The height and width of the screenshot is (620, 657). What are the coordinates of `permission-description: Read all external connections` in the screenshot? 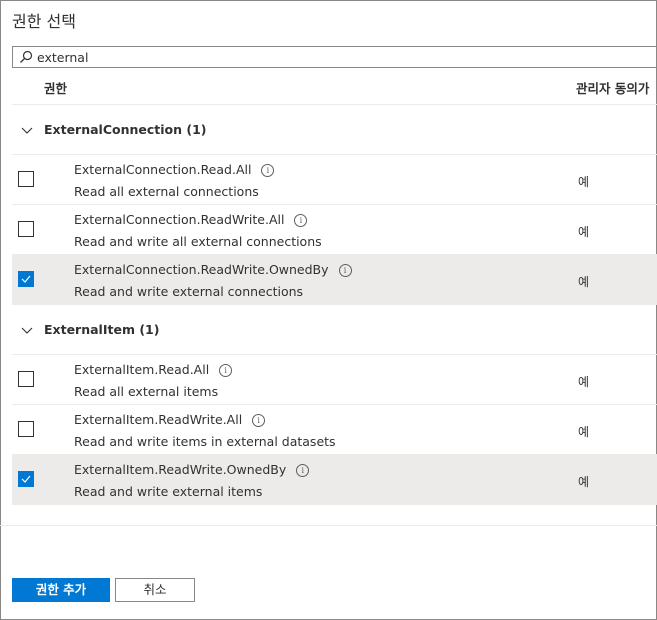 It's located at (166, 191).